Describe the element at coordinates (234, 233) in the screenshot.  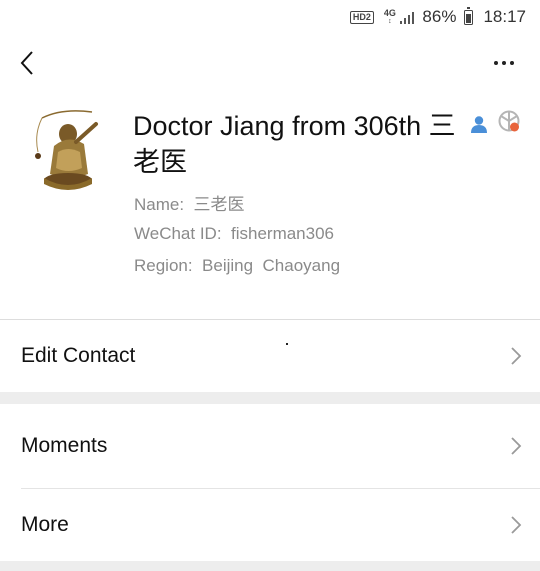
I see `wechat-id-line: WeChat ID: fisherman306` at that location.